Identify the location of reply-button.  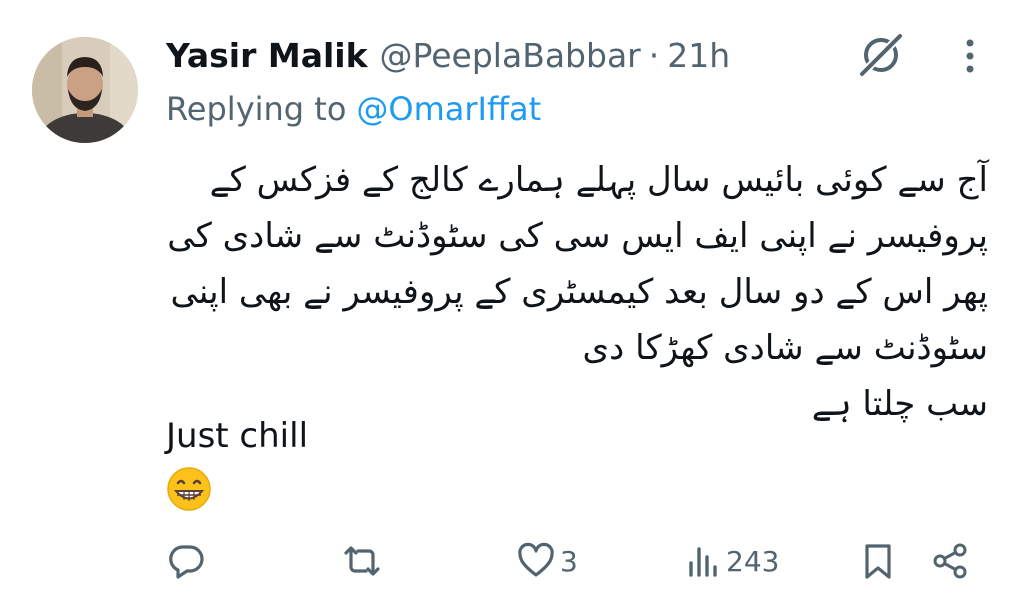
(186, 561).